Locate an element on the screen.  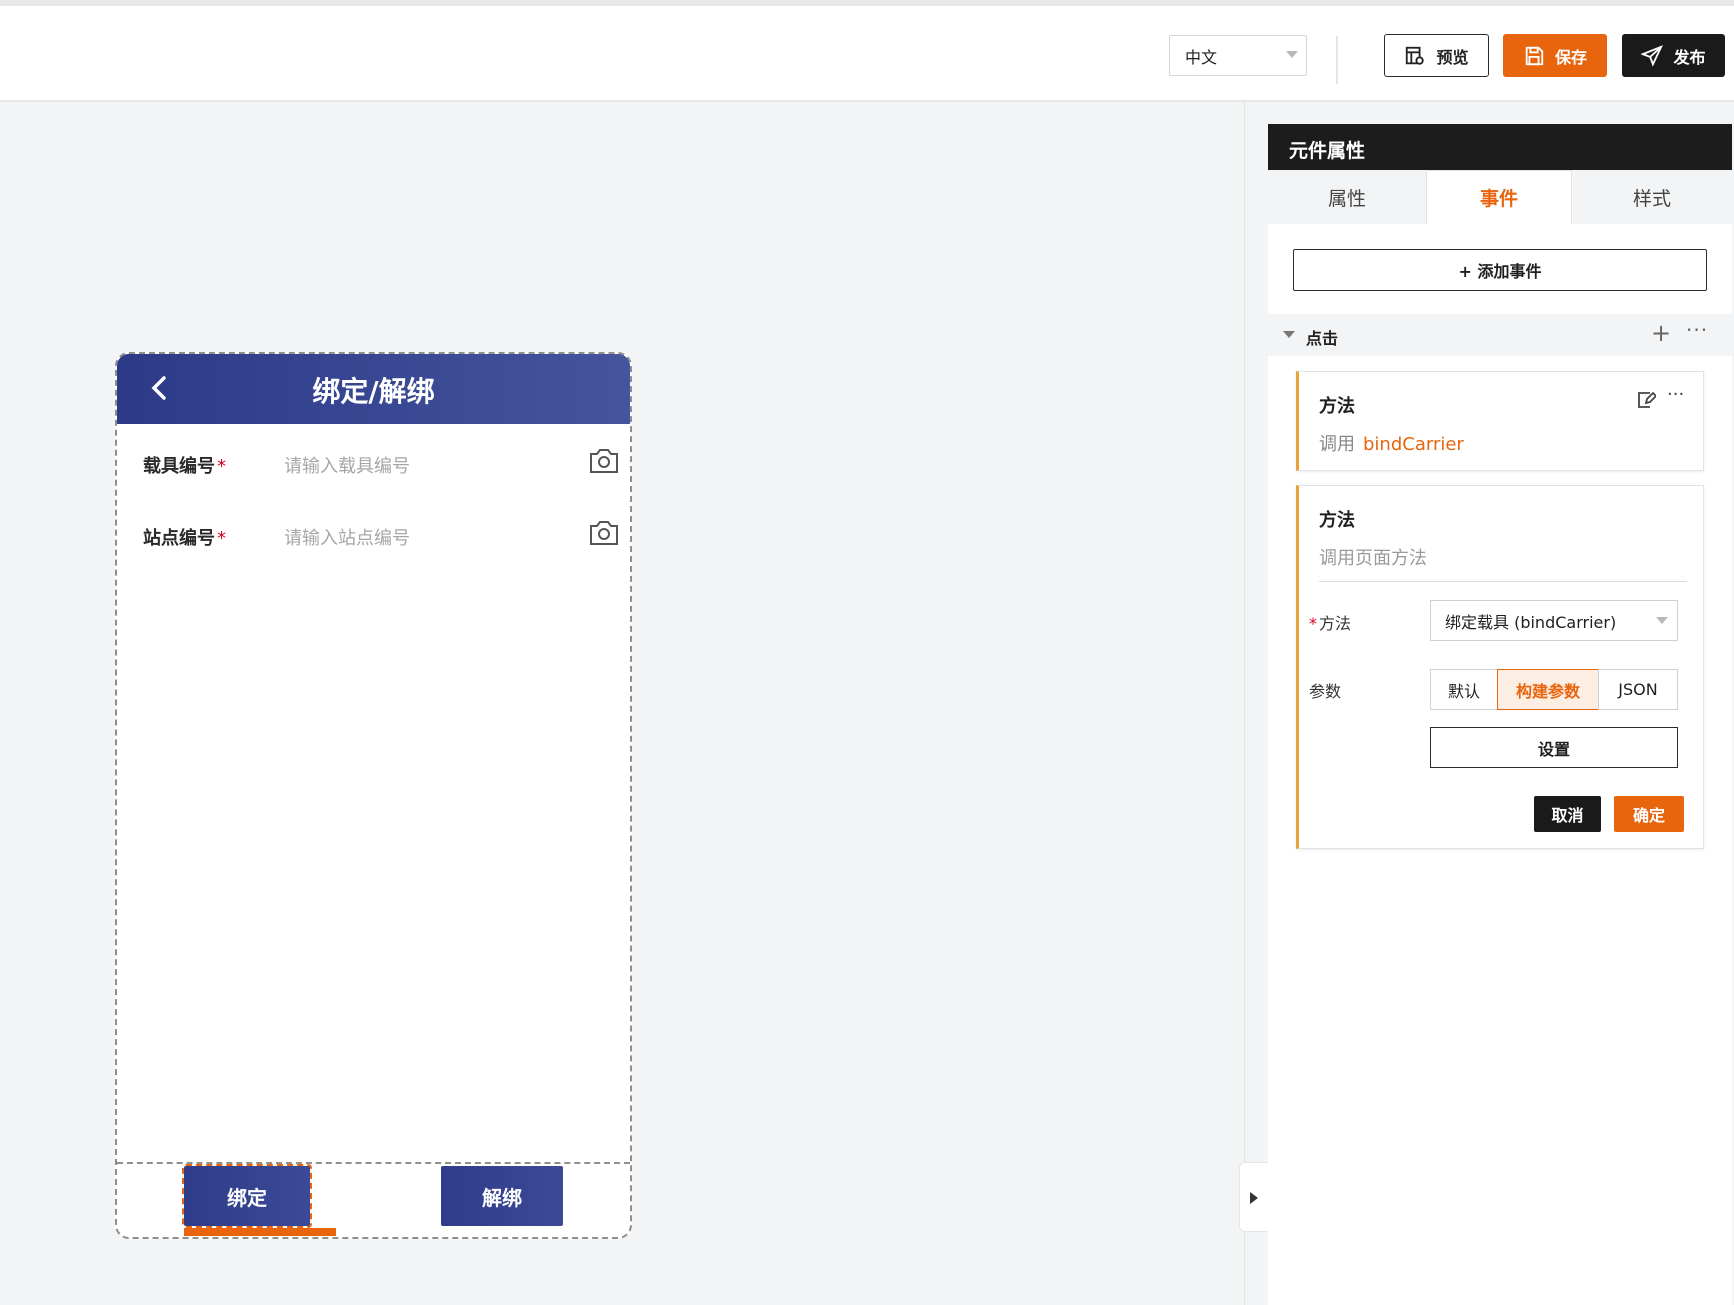
method-select: 绑定载具 (bindCarrier) is located at coordinates (1554, 620).